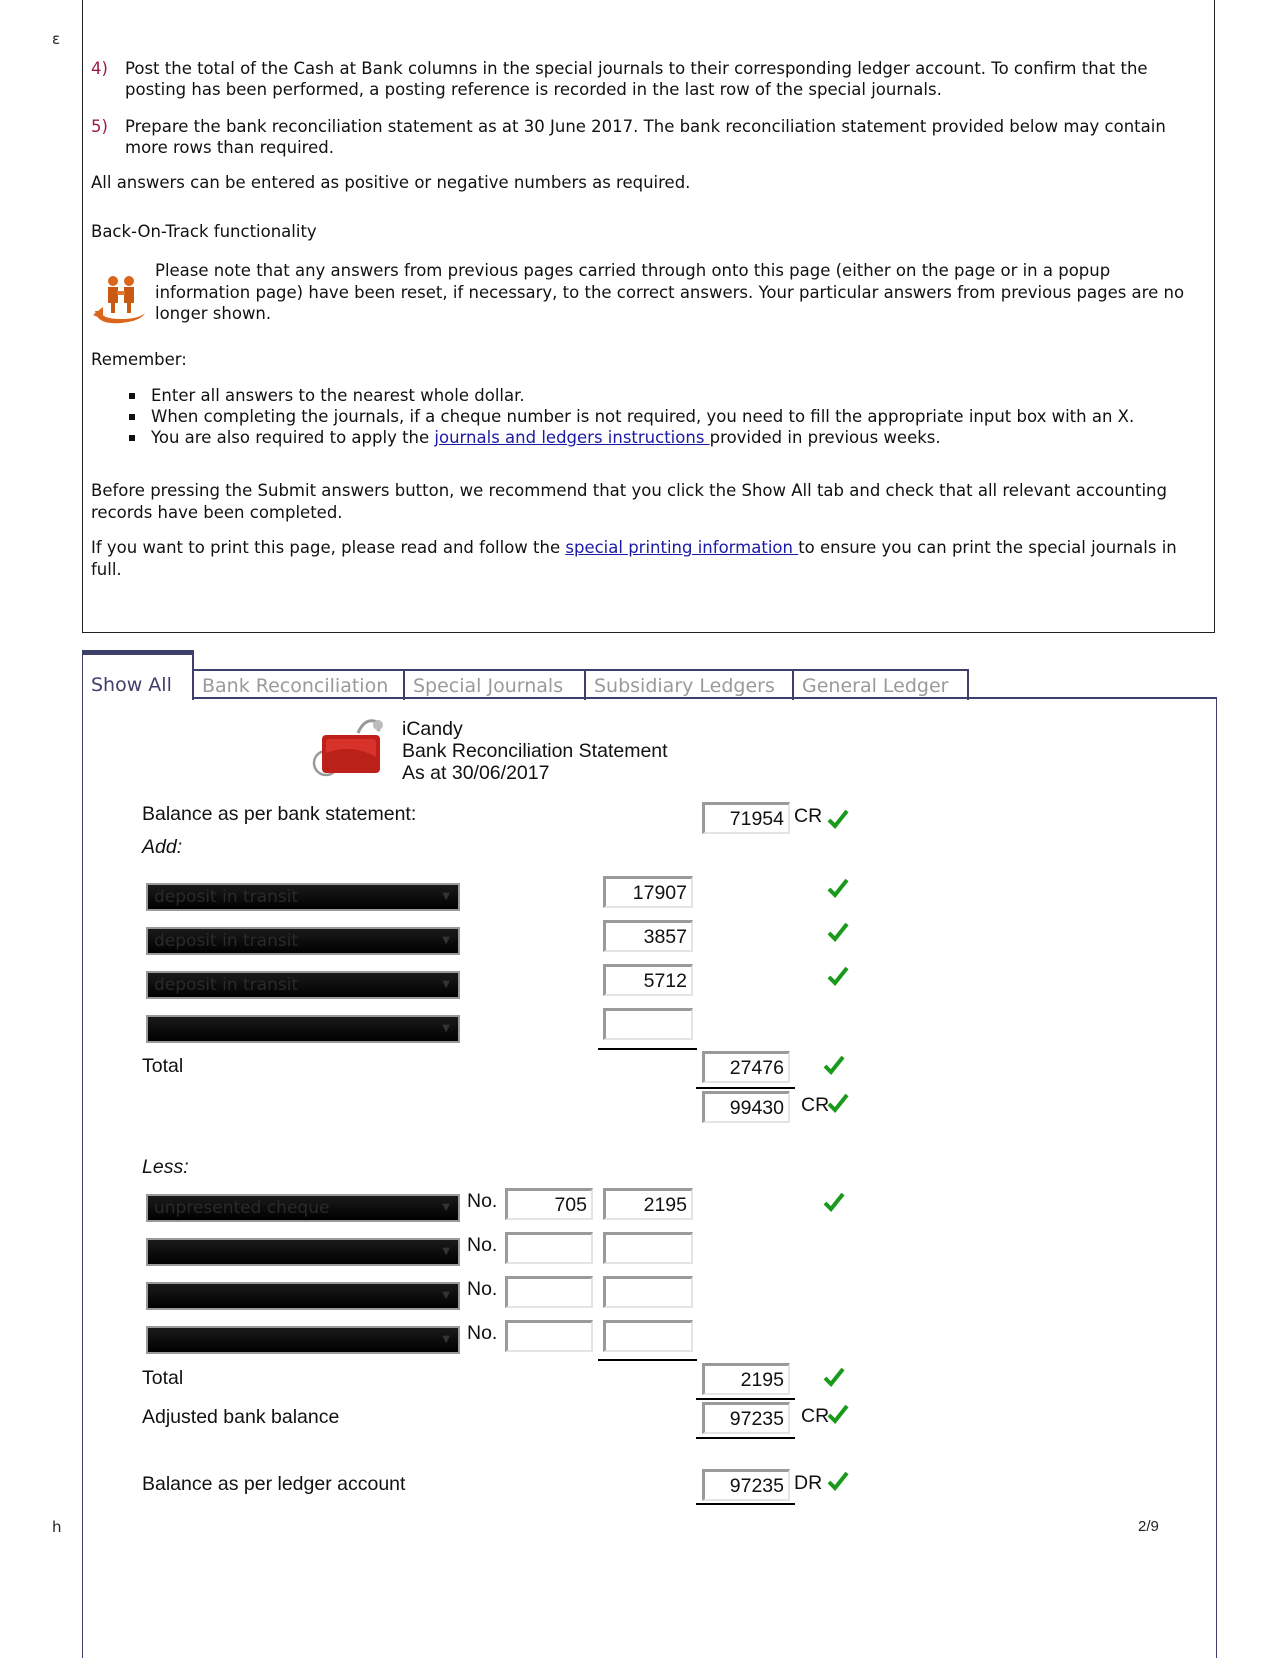 Image resolution: width=1275 pixels, height=1658 pixels. Describe the element at coordinates (139, 359) in the screenshot. I see `remember-label: Remember:` at that location.